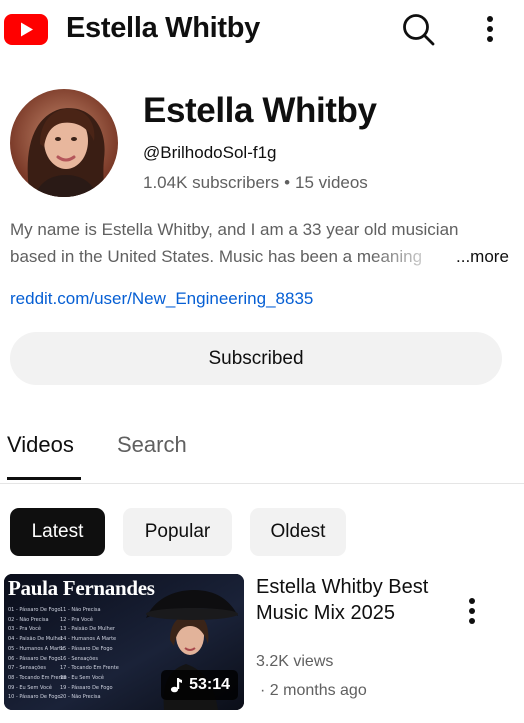 The width and height of the screenshot is (524, 723). Describe the element at coordinates (40, 445) in the screenshot. I see `tab-videos: Videos` at that location.